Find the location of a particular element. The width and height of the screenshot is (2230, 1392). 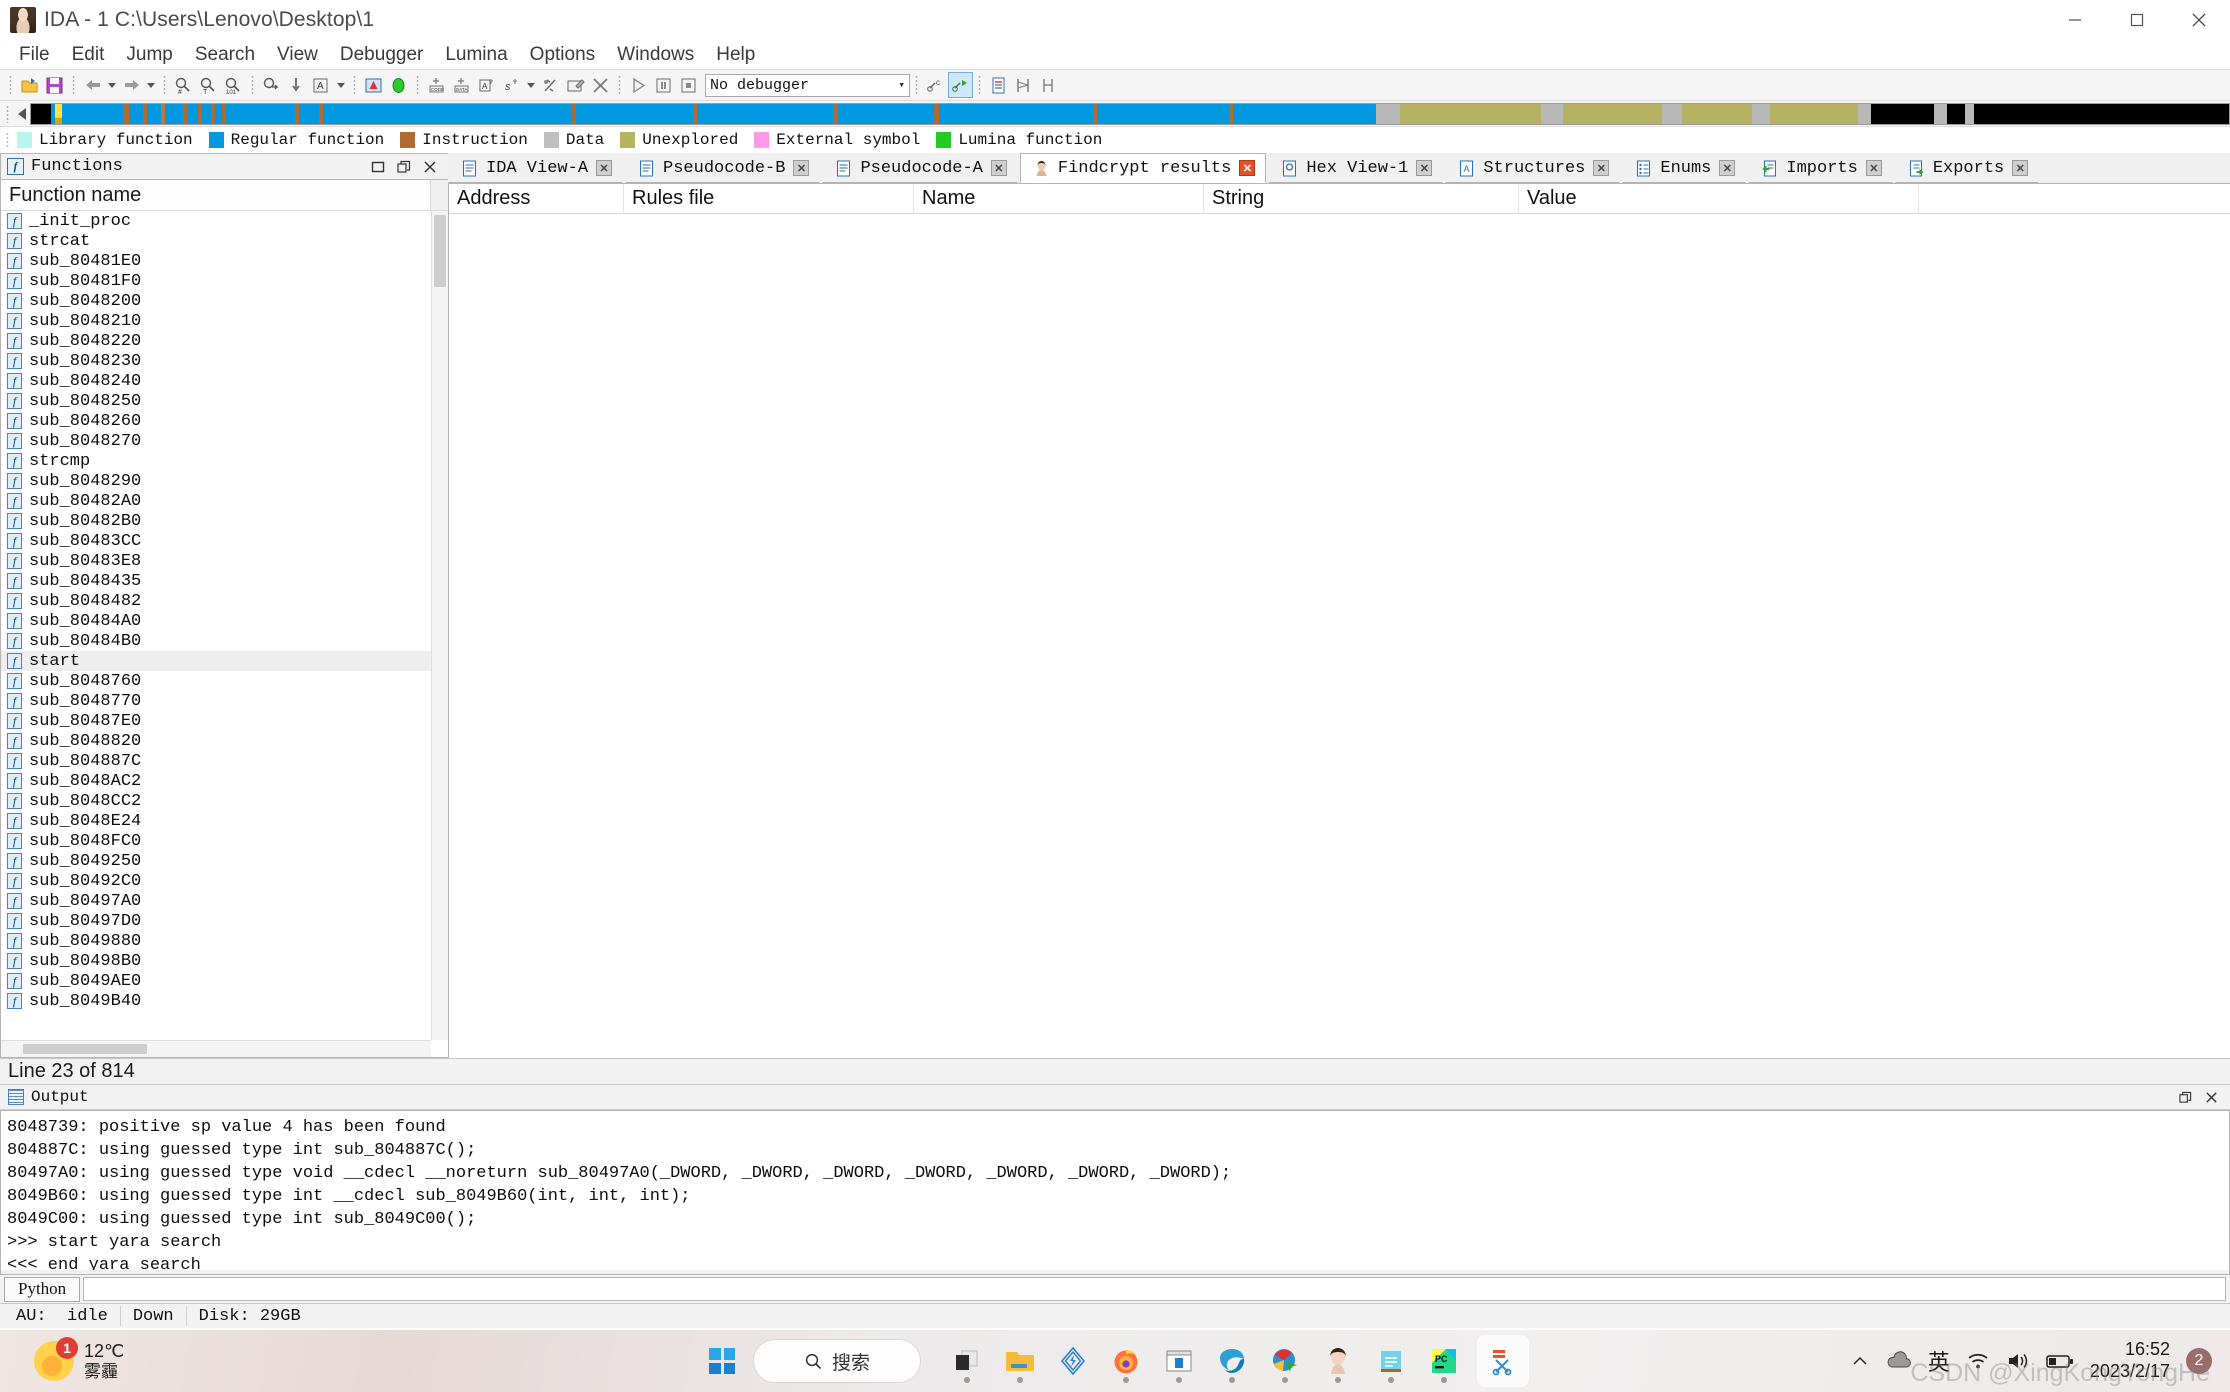

forward-arrow-icon is located at coordinates (131, 85).